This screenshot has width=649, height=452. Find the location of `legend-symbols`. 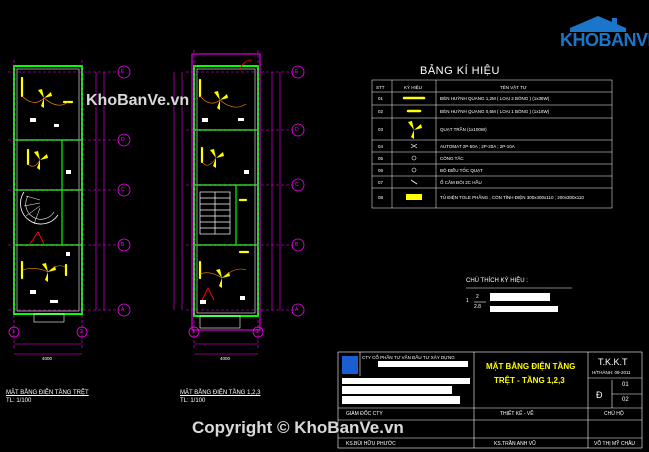

legend-symbols is located at coordinates (414, 148).